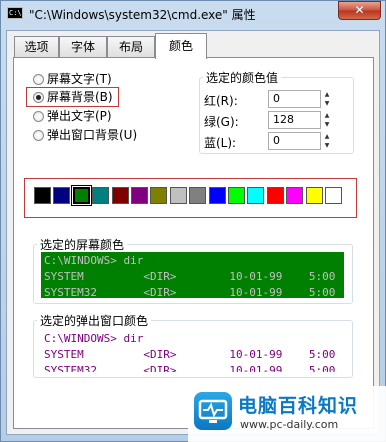 Image resolution: width=386 pixels, height=442 pixels. What do you see at coordinates (221, 122) in the screenshot?
I see `green-label: 绿(G):` at bounding box center [221, 122].